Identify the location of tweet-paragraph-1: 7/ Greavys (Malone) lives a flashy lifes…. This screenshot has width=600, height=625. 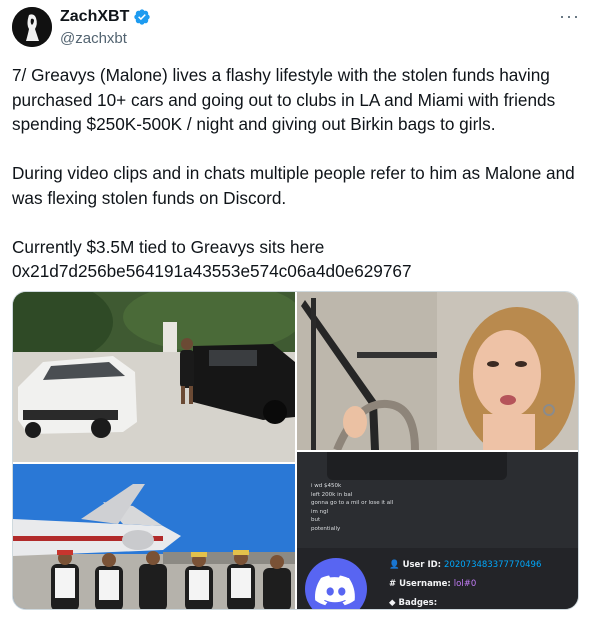
(284, 99).